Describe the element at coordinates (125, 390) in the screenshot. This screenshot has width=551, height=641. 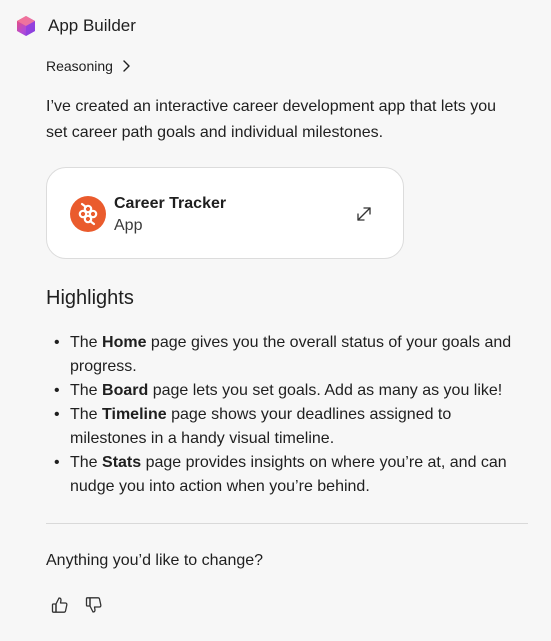
I see `item-page-name: Board` at that location.